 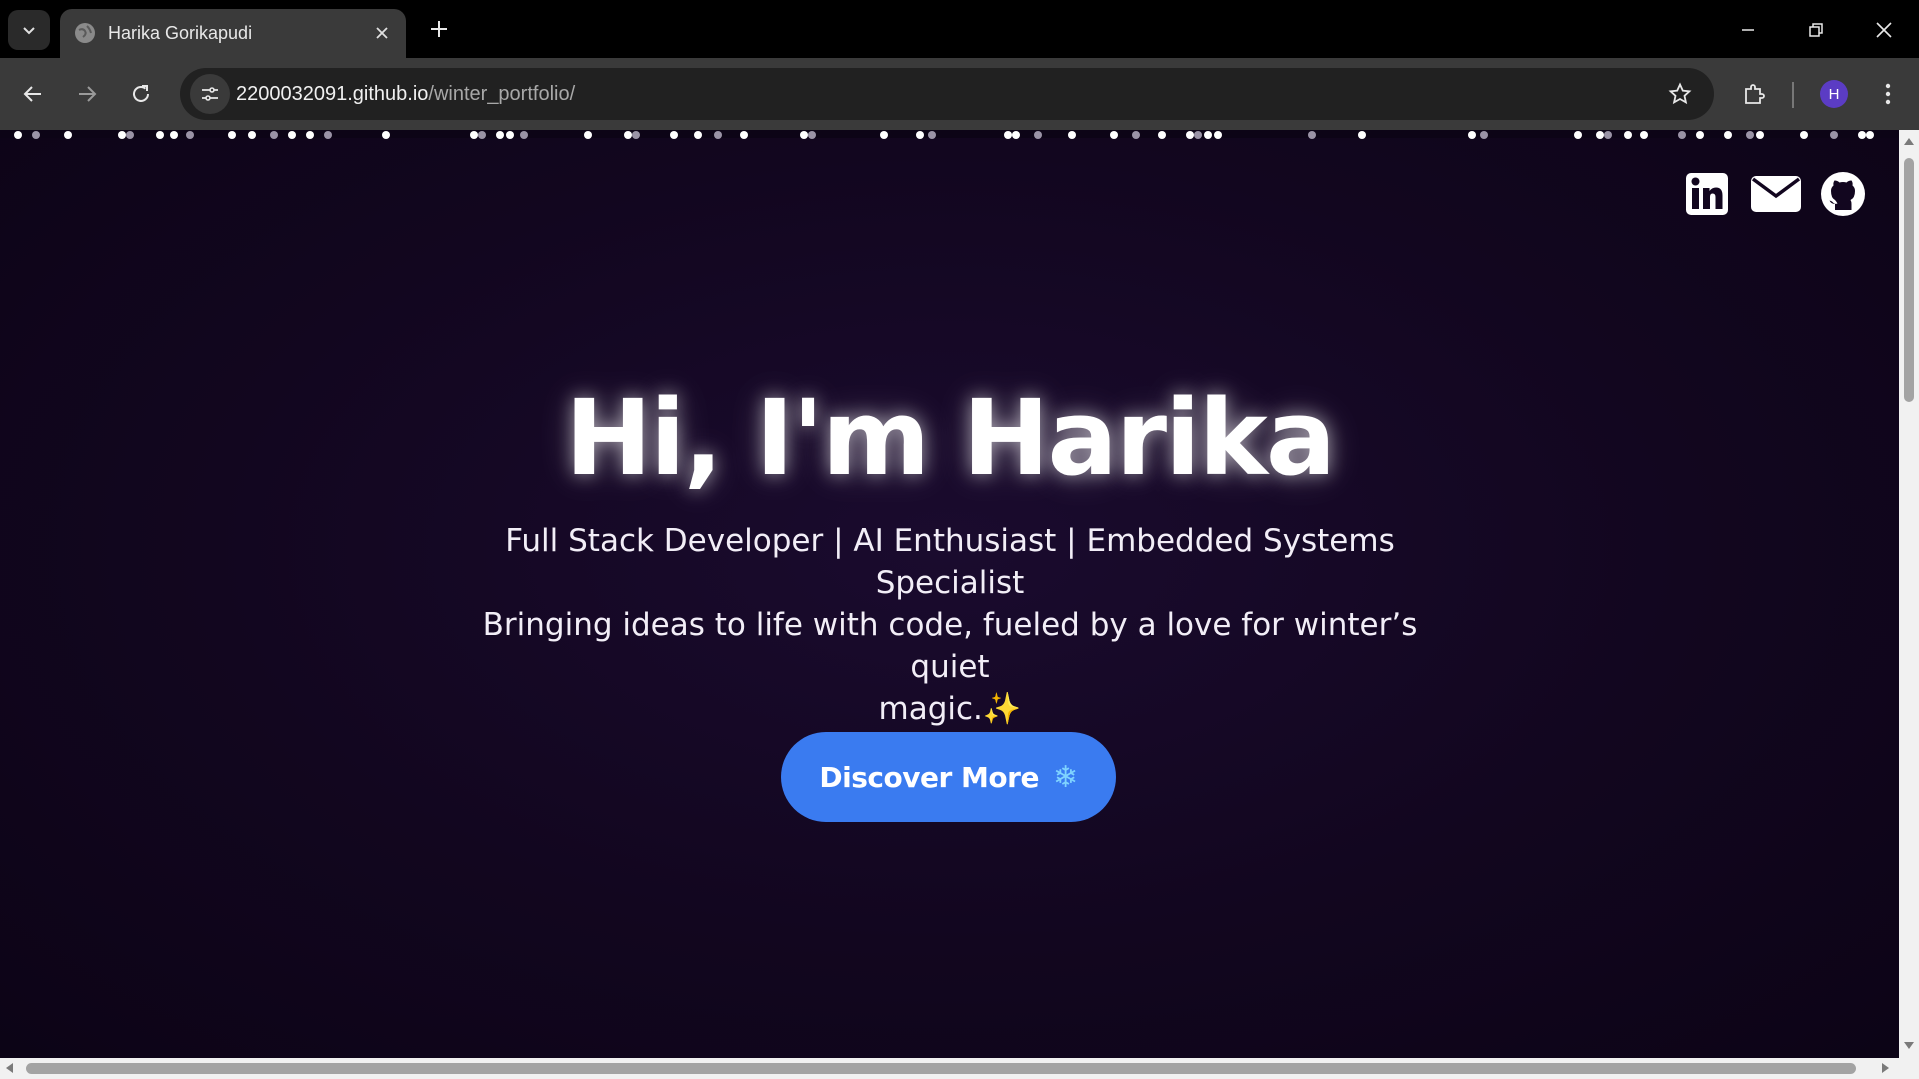 I want to click on restore-icon, so click(x=1816, y=30).